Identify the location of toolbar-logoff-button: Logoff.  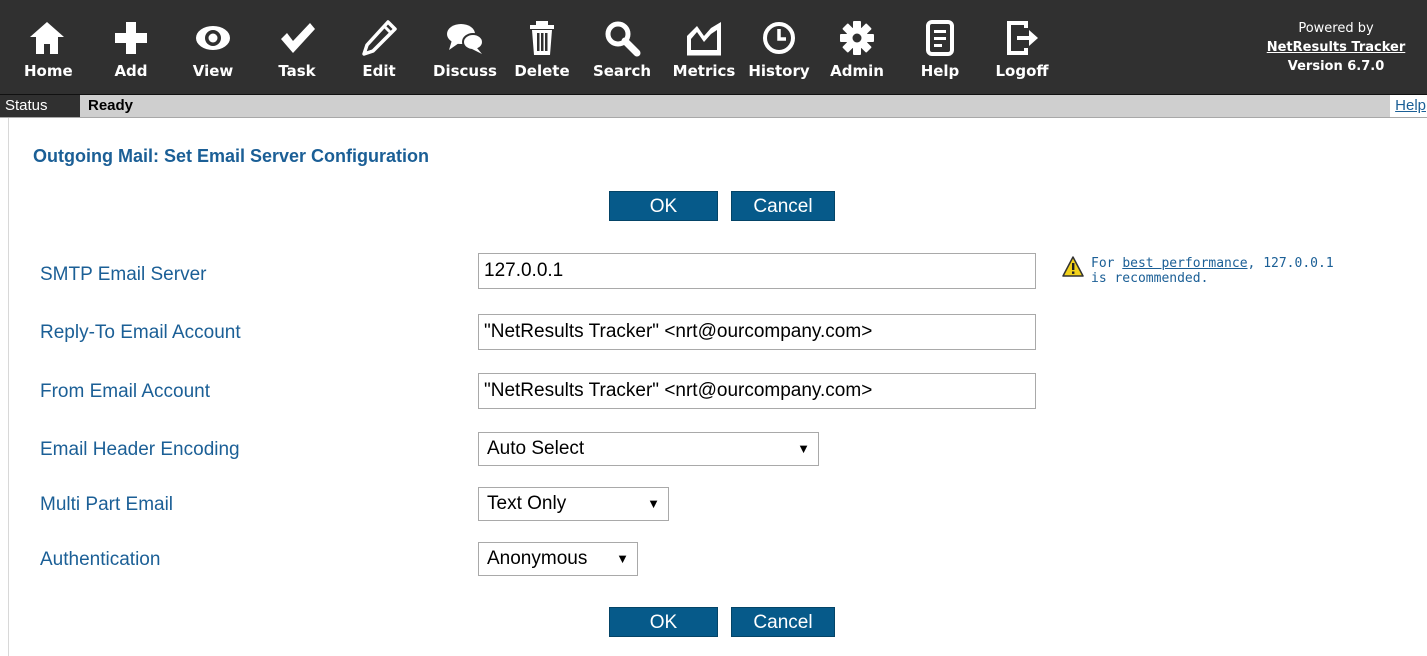
(1022, 47).